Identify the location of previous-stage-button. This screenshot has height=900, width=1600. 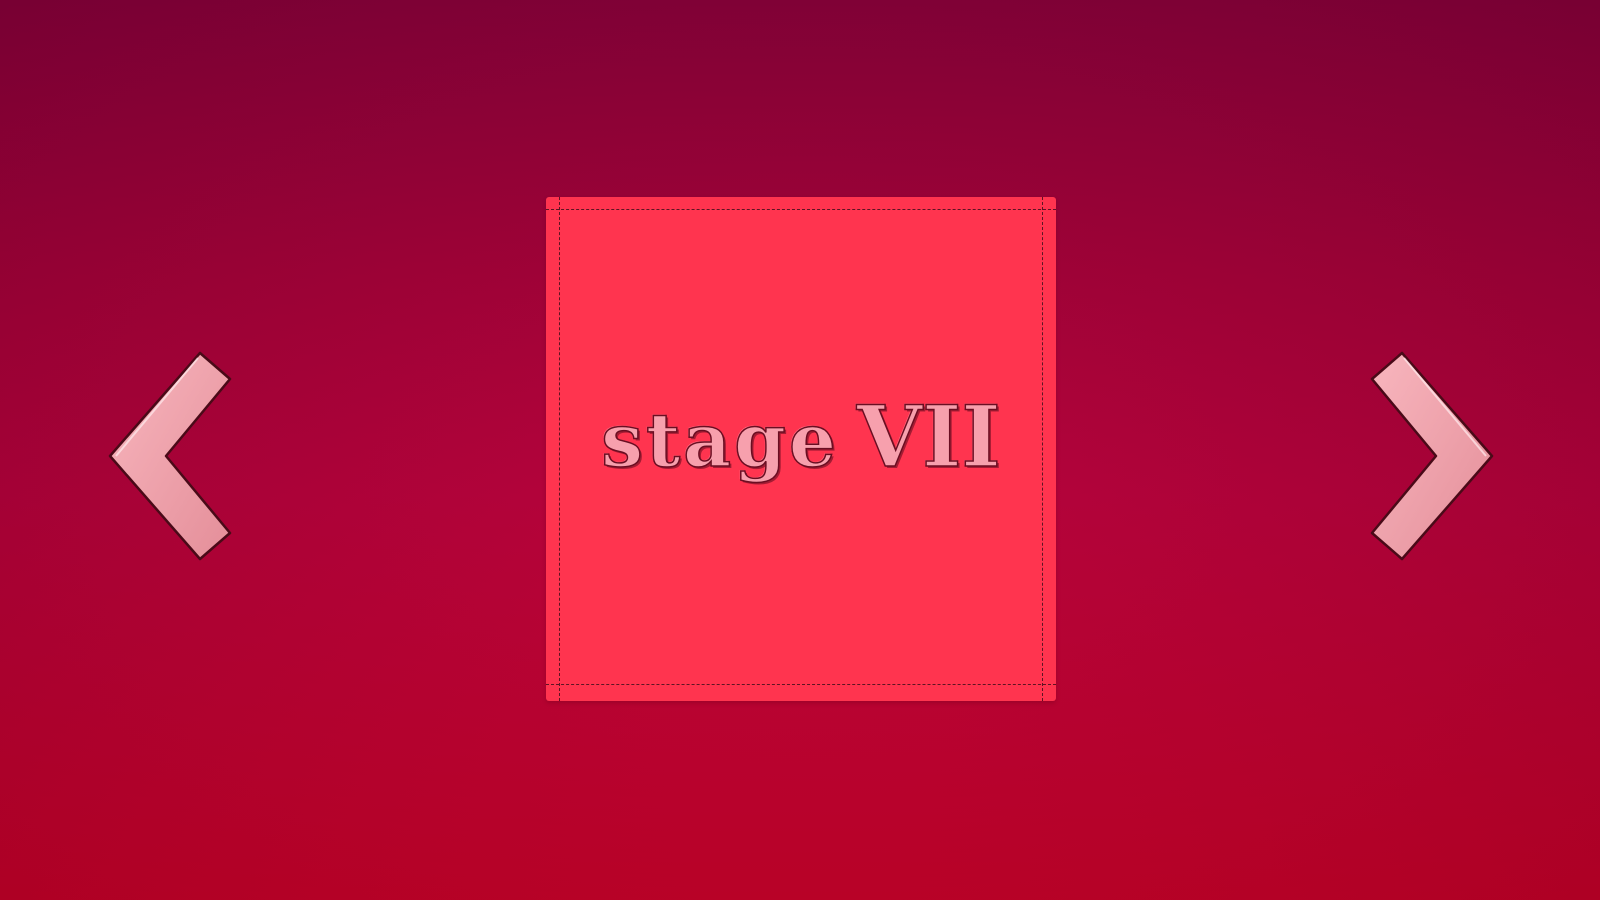
(170, 460).